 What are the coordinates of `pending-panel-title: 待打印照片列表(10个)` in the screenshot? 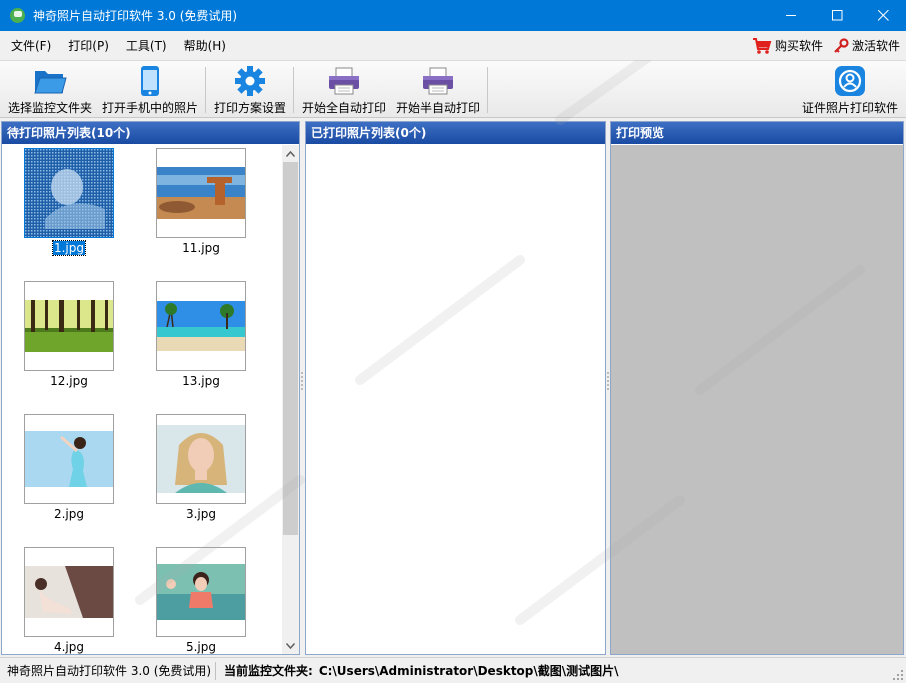 It's located at (150, 133).